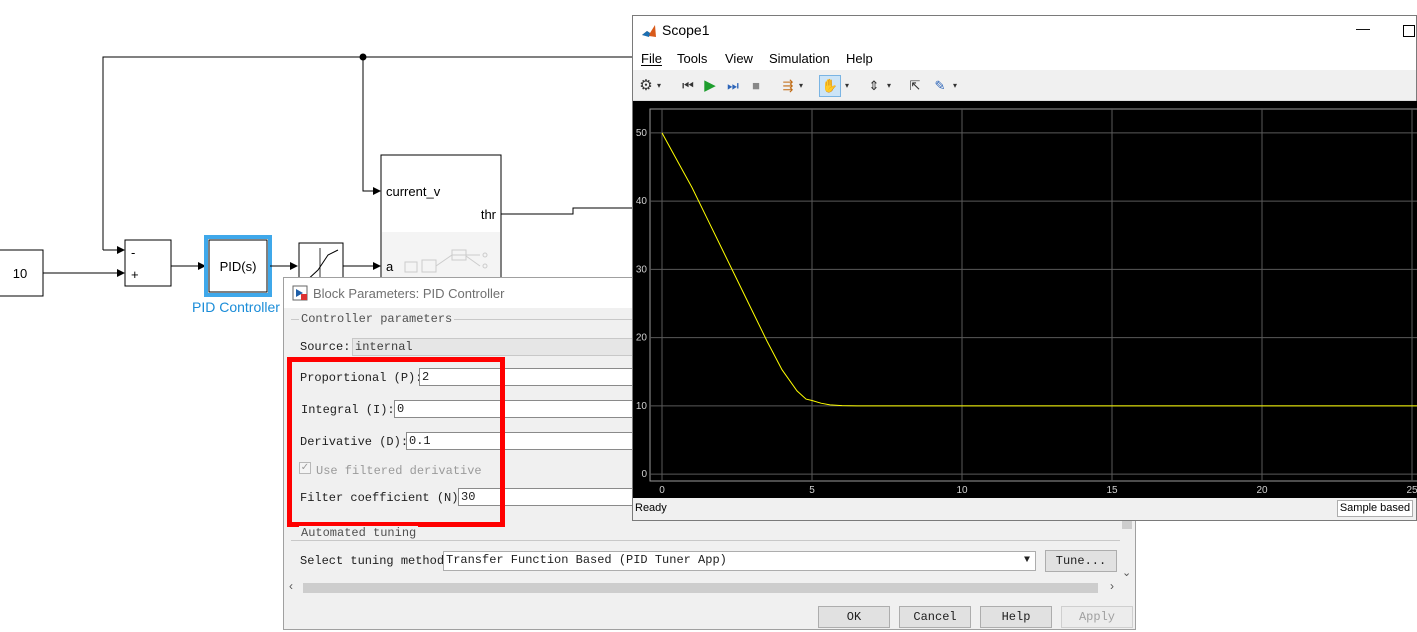 The width and height of the screenshot is (1417, 632). What do you see at coordinates (377, 319) in the screenshot?
I see `controller-parameters-heading: Controller parameters` at bounding box center [377, 319].